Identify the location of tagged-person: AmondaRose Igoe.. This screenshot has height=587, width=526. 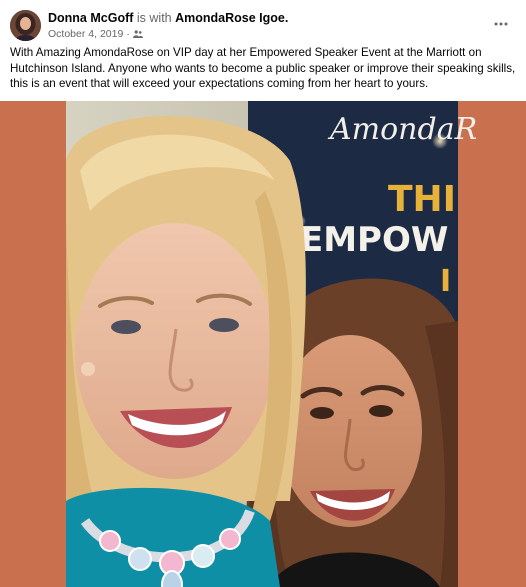
(231, 18).